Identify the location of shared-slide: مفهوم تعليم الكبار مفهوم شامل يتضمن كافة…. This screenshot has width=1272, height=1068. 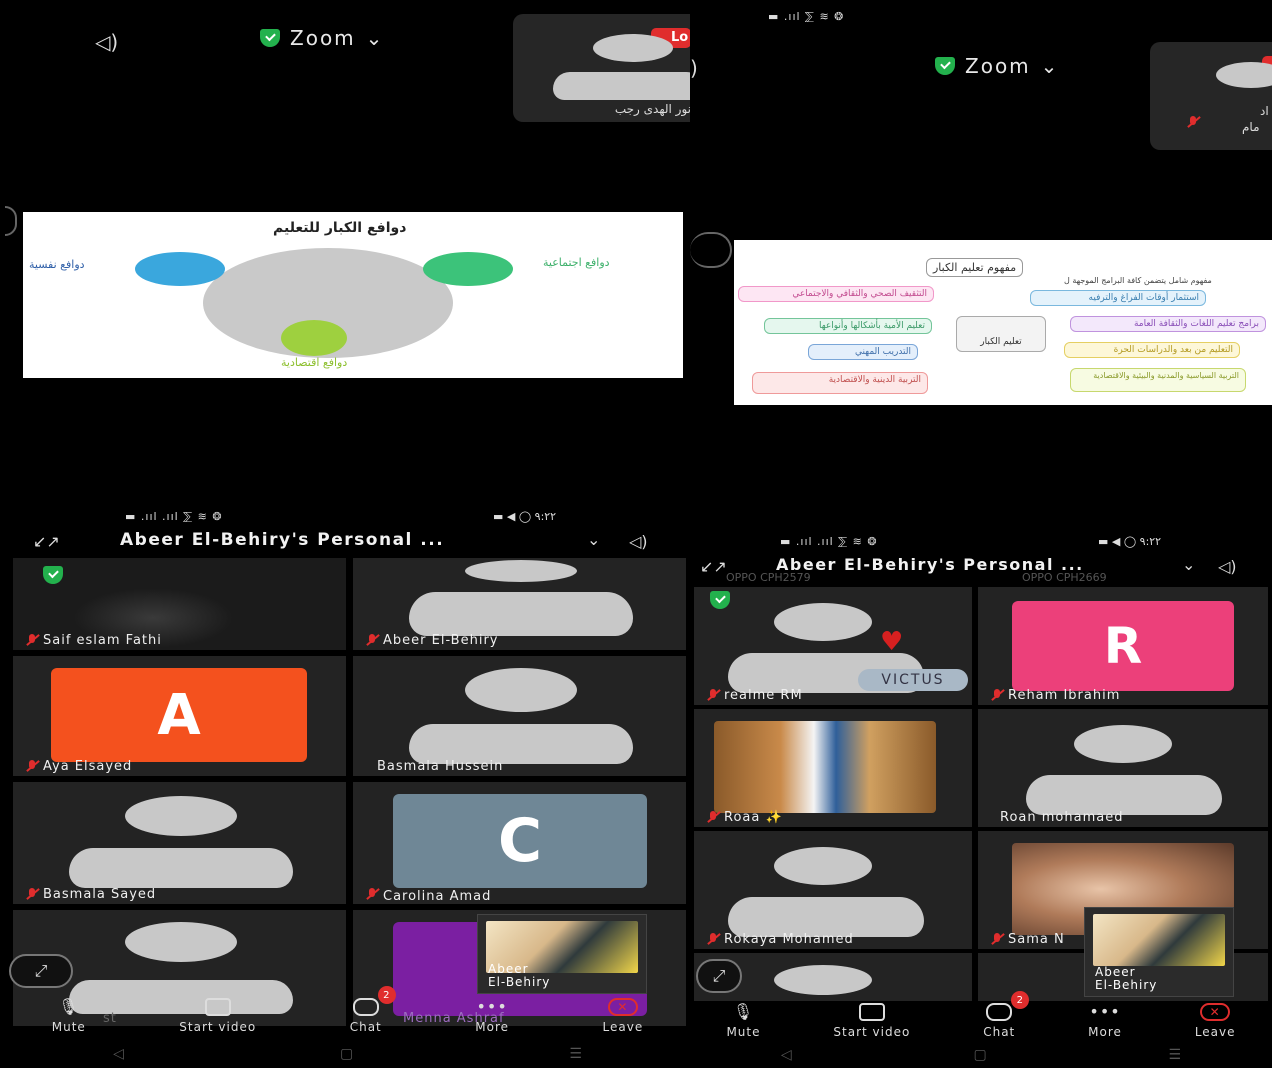
(1003, 322).